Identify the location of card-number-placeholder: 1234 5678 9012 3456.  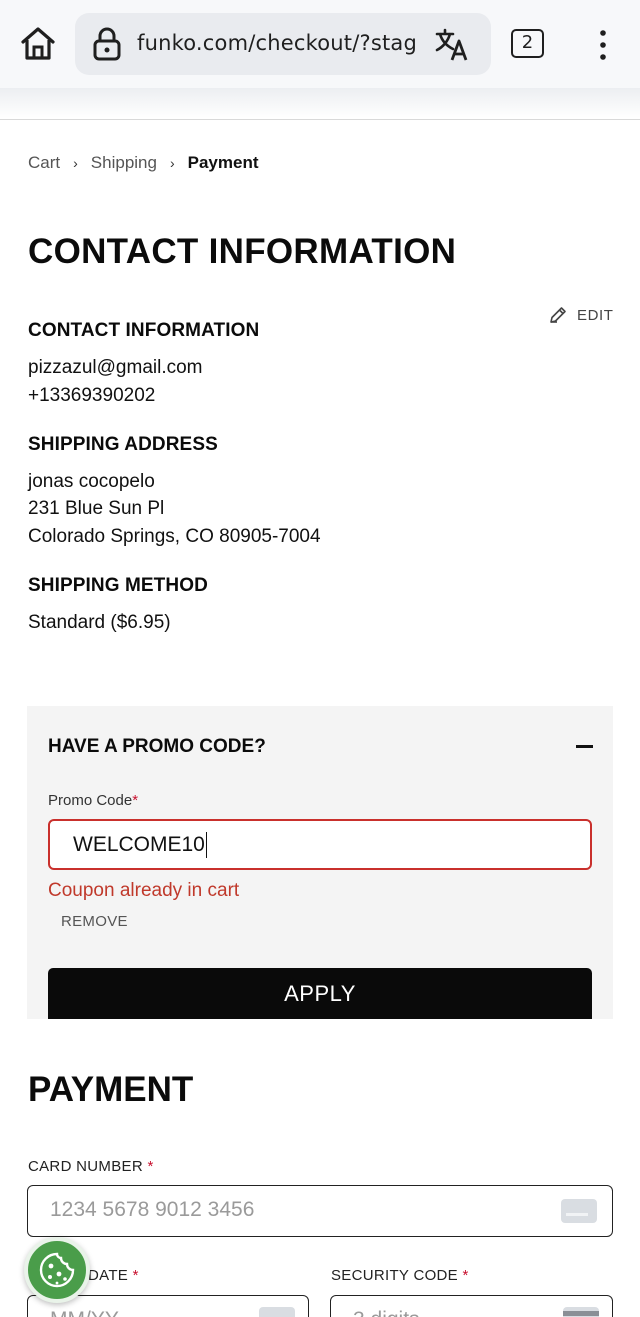
(152, 1209).